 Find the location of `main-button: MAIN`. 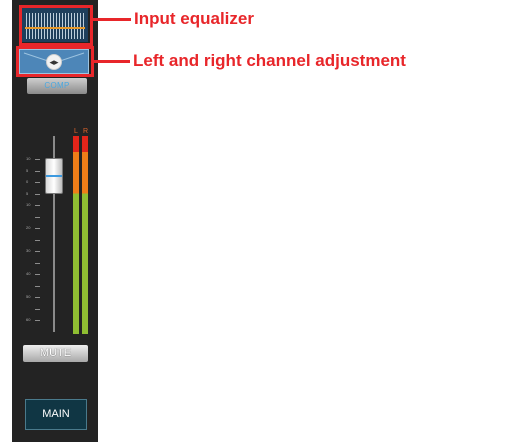

main-button: MAIN is located at coordinates (56, 414).